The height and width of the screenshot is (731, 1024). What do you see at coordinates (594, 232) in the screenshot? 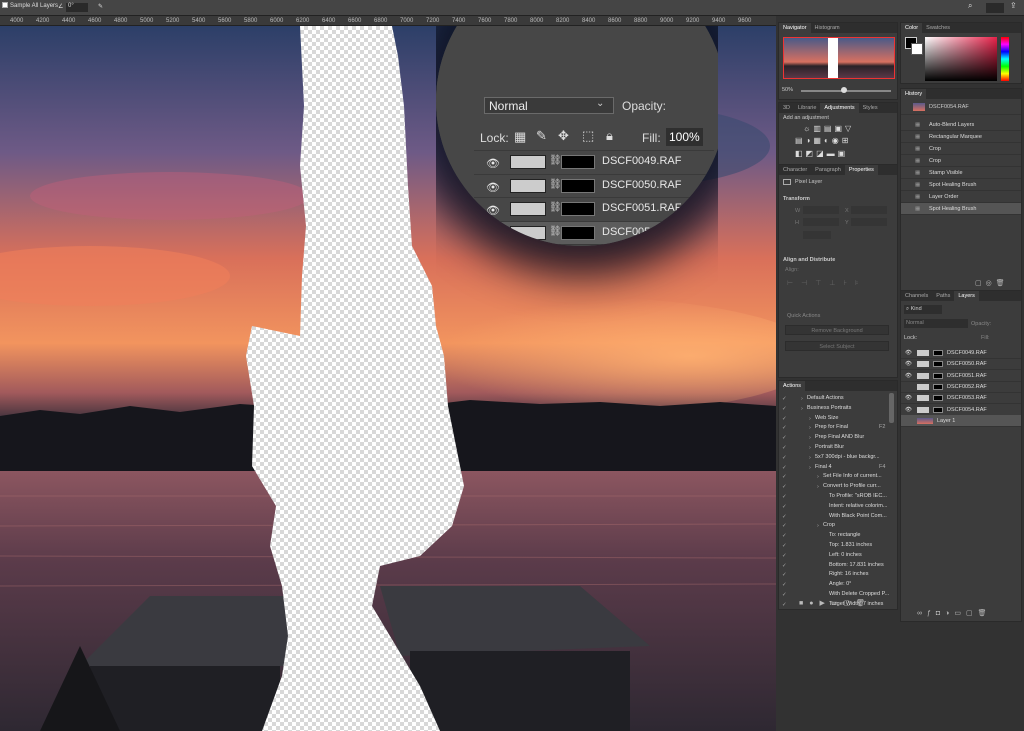
I see `magnifier-layer-row: ⛓︎ DSCF0052.RAF` at bounding box center [594, 232].